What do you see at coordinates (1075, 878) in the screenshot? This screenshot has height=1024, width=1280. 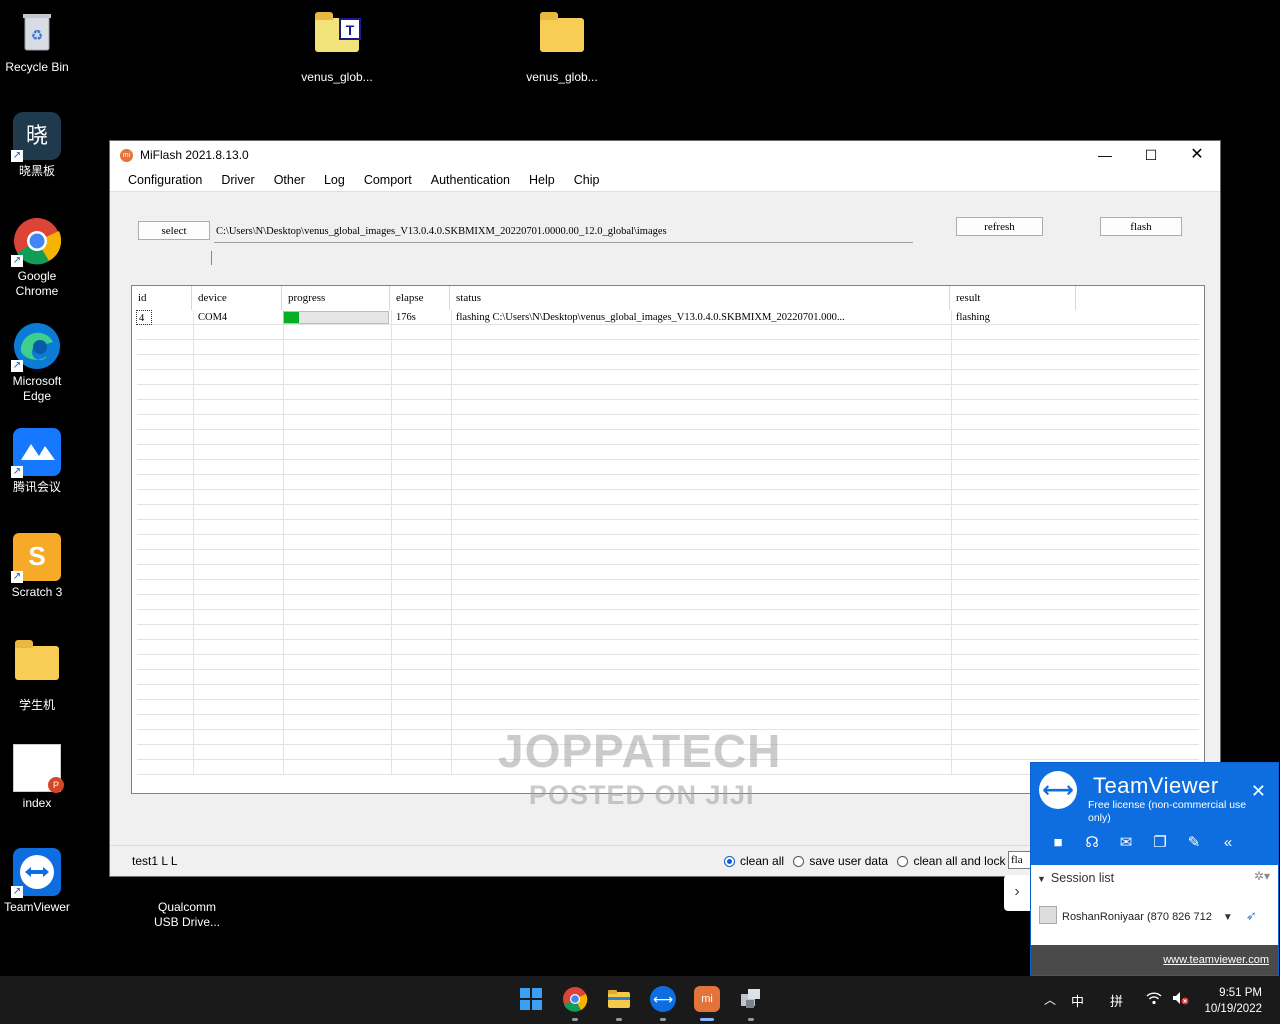 I see `session-list-header: ▼ Session list` at bounding box center [1075, 878].